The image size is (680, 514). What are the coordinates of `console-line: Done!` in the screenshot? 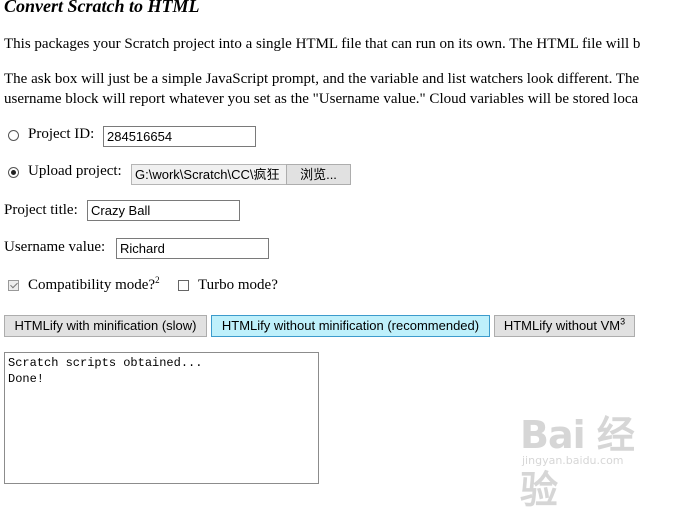 It's located at (26, 379).